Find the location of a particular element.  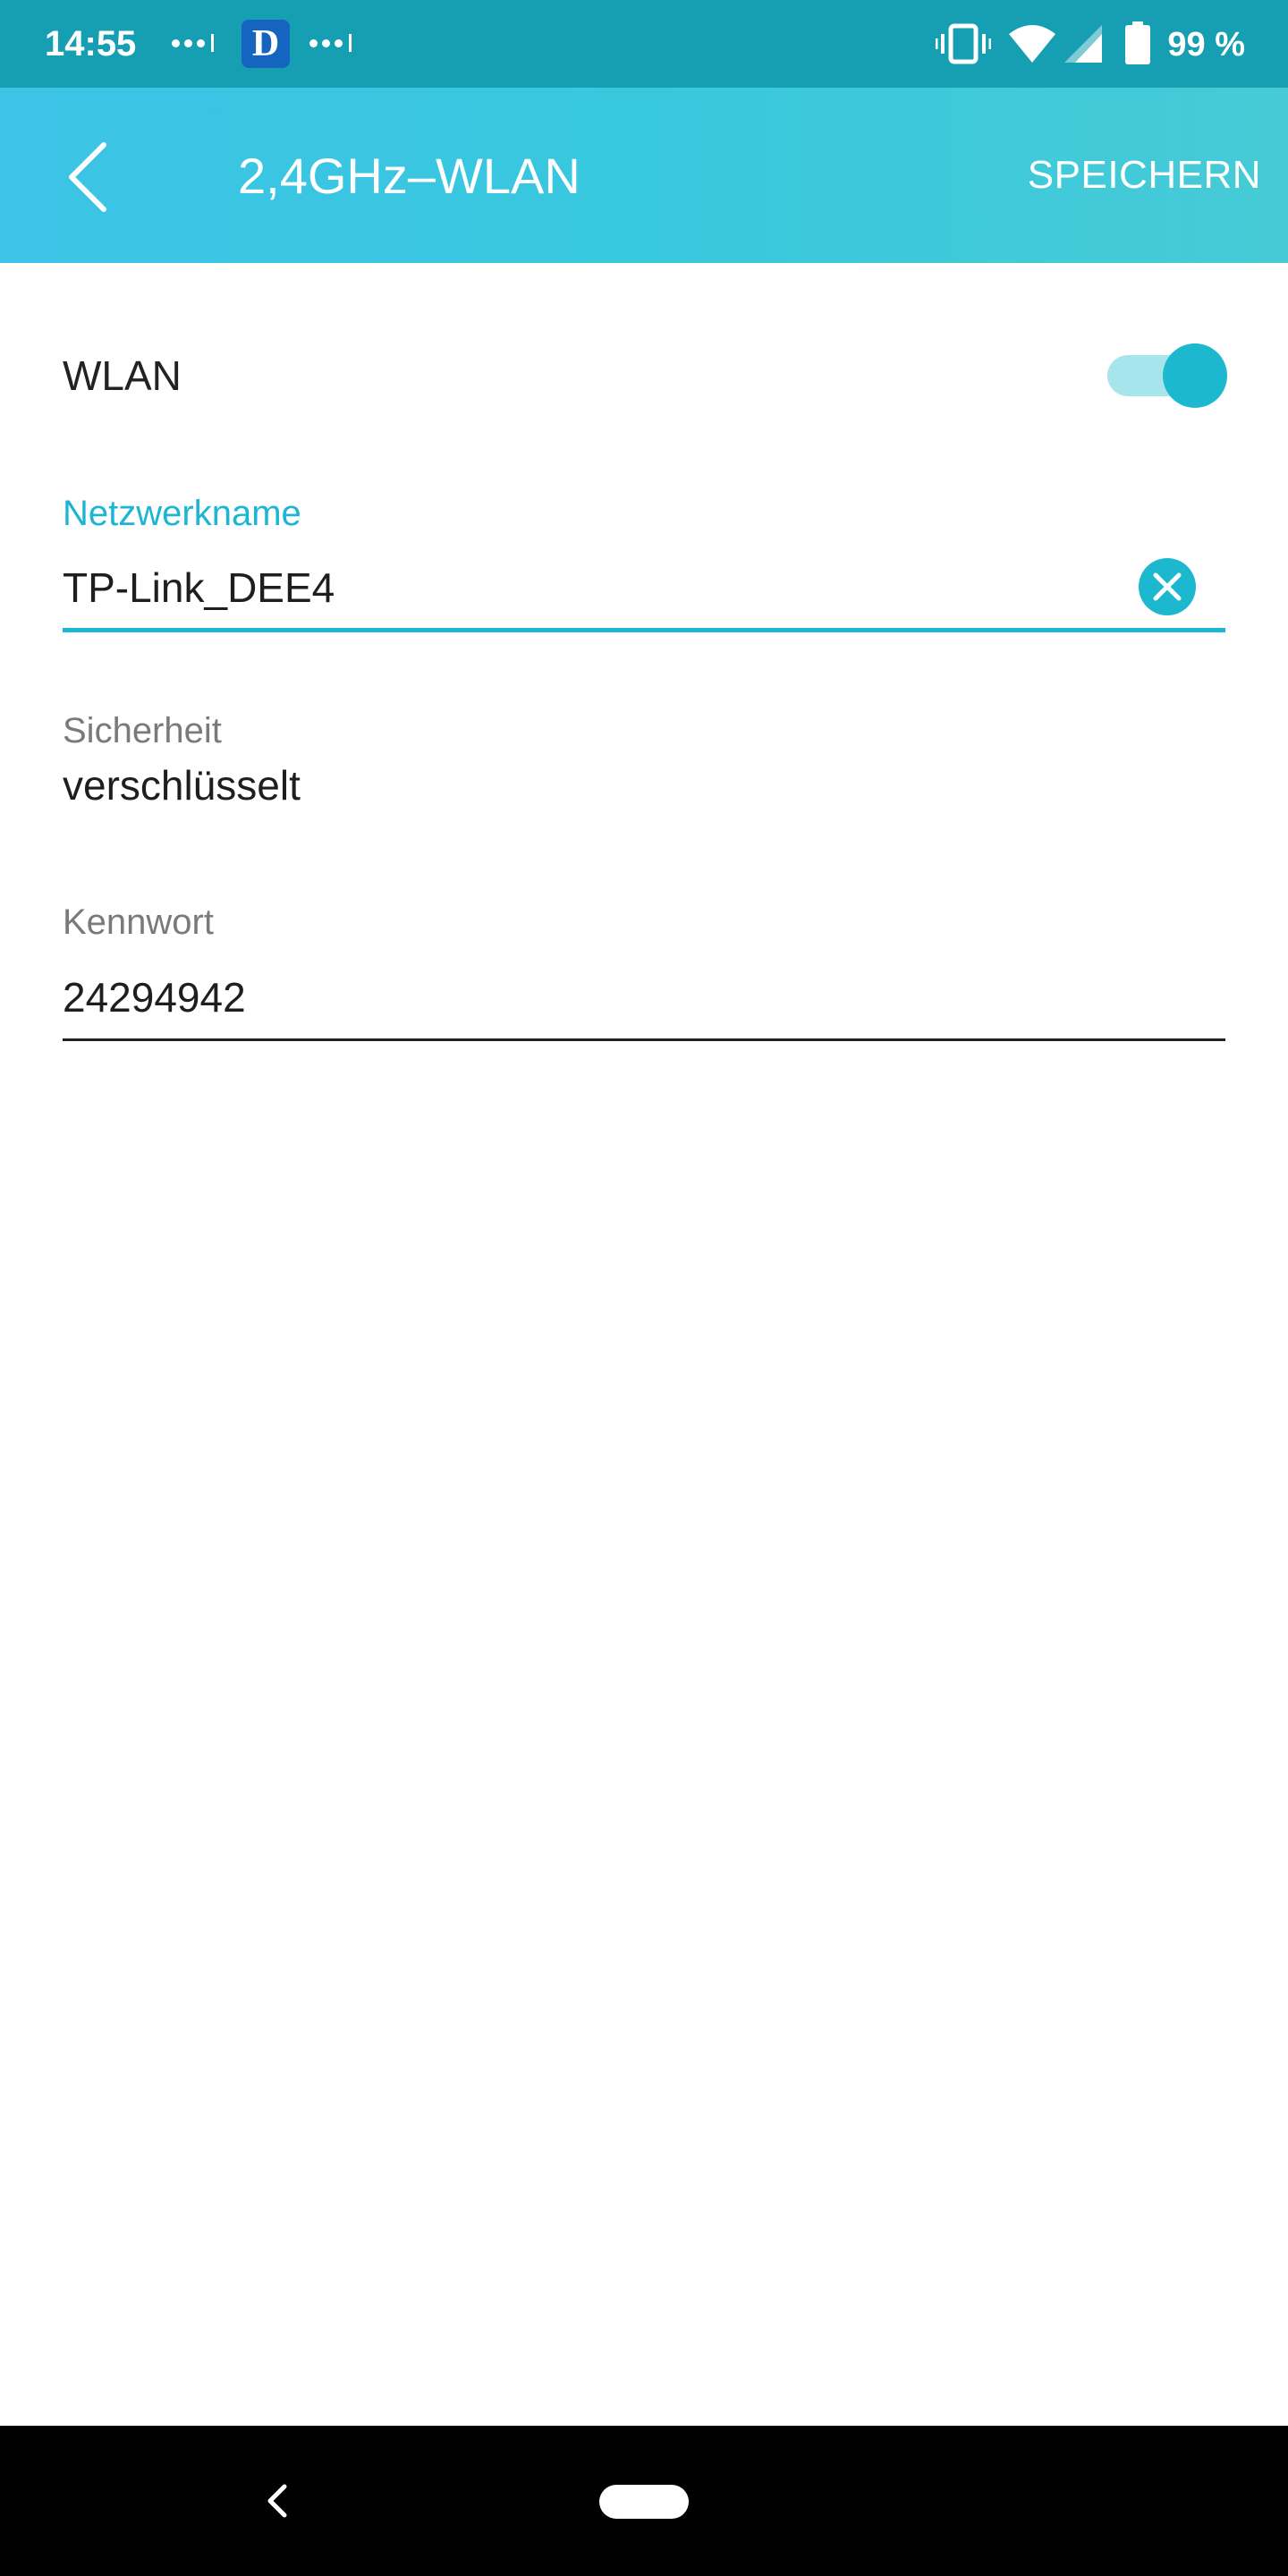

toggle-thumb is located at coordinates (1195, 375).